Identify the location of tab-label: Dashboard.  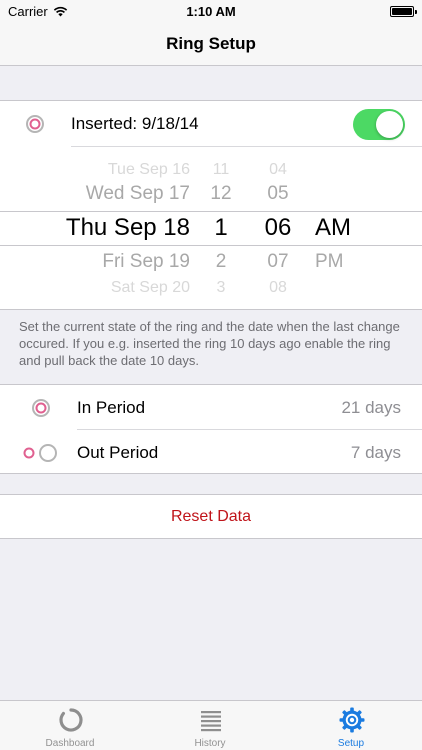
(70, 743).